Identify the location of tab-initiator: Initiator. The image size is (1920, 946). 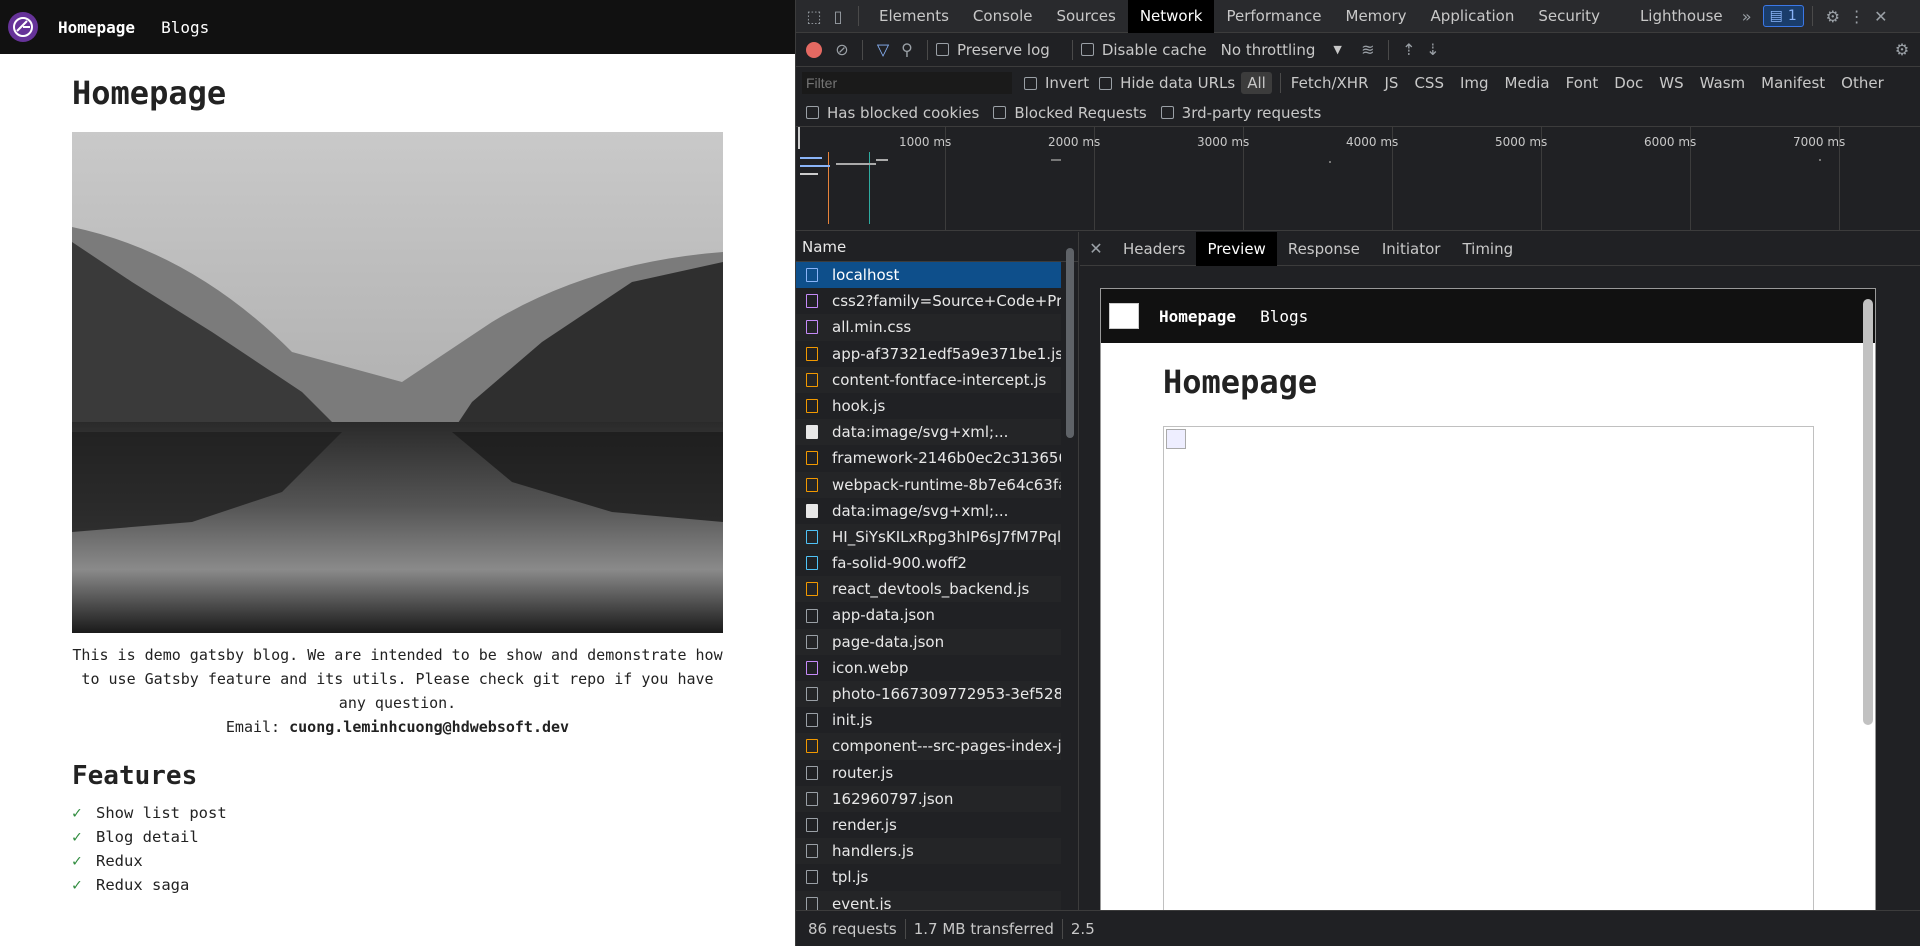
(1411, 249).